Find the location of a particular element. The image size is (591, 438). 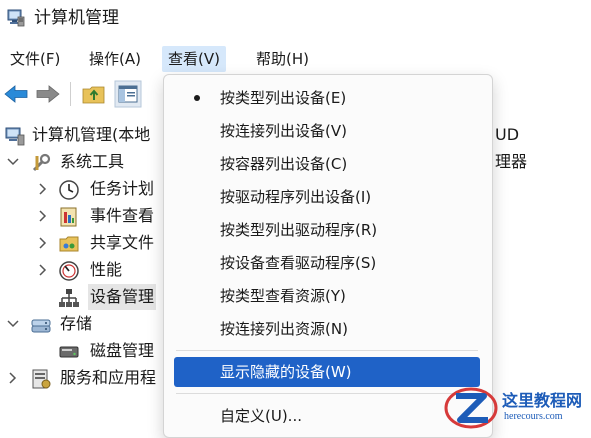

tree-label: 设备管理 is located at coordinates (122, 297).